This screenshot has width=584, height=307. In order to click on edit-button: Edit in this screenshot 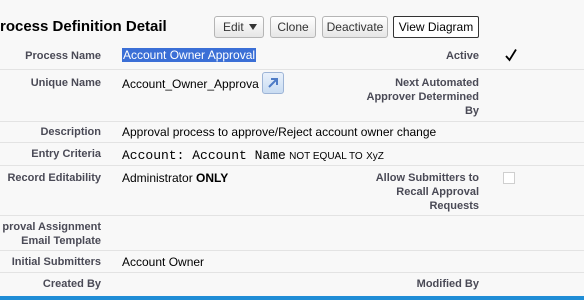, I will do `click(239, 27)`.